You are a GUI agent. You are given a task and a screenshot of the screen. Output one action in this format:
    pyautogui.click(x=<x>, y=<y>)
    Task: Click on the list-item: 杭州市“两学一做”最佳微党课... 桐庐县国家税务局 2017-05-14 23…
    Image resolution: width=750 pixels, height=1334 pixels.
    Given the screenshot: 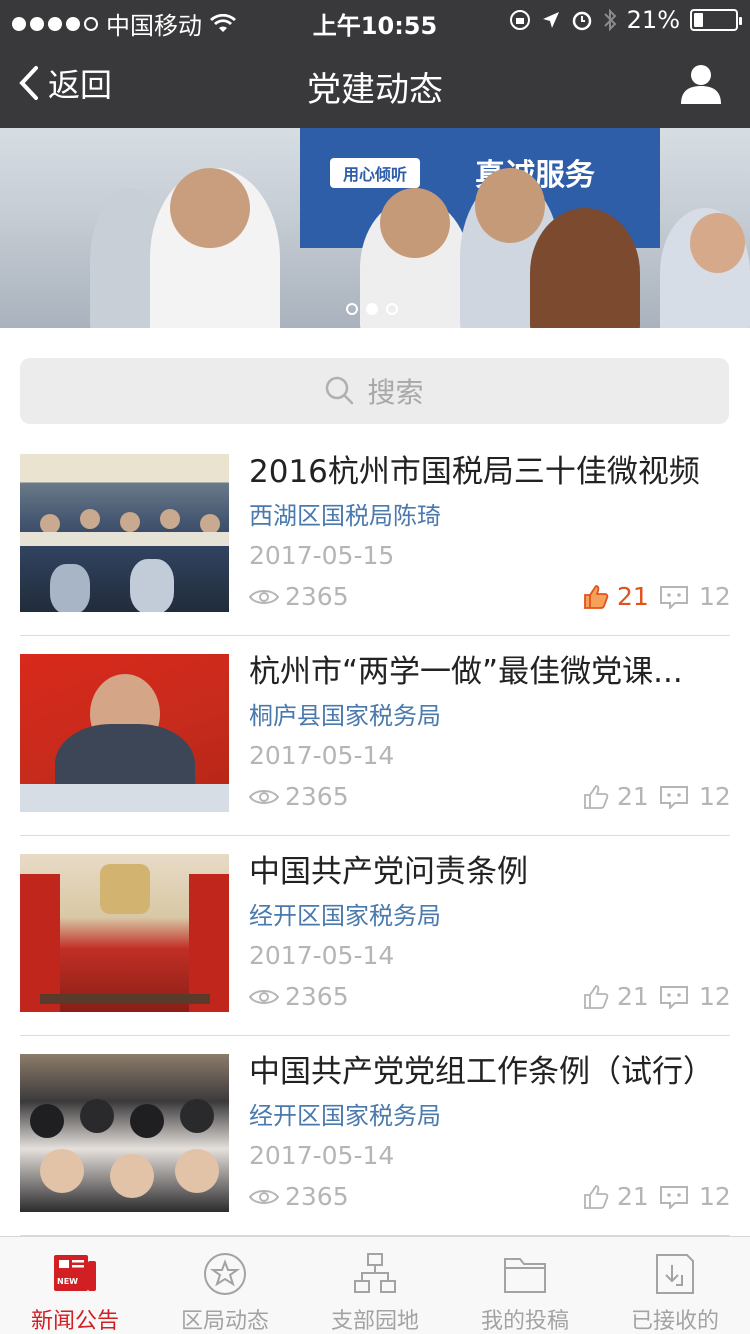 What is the action you would take?
    pyautogui.click(x=375, y=736)
    